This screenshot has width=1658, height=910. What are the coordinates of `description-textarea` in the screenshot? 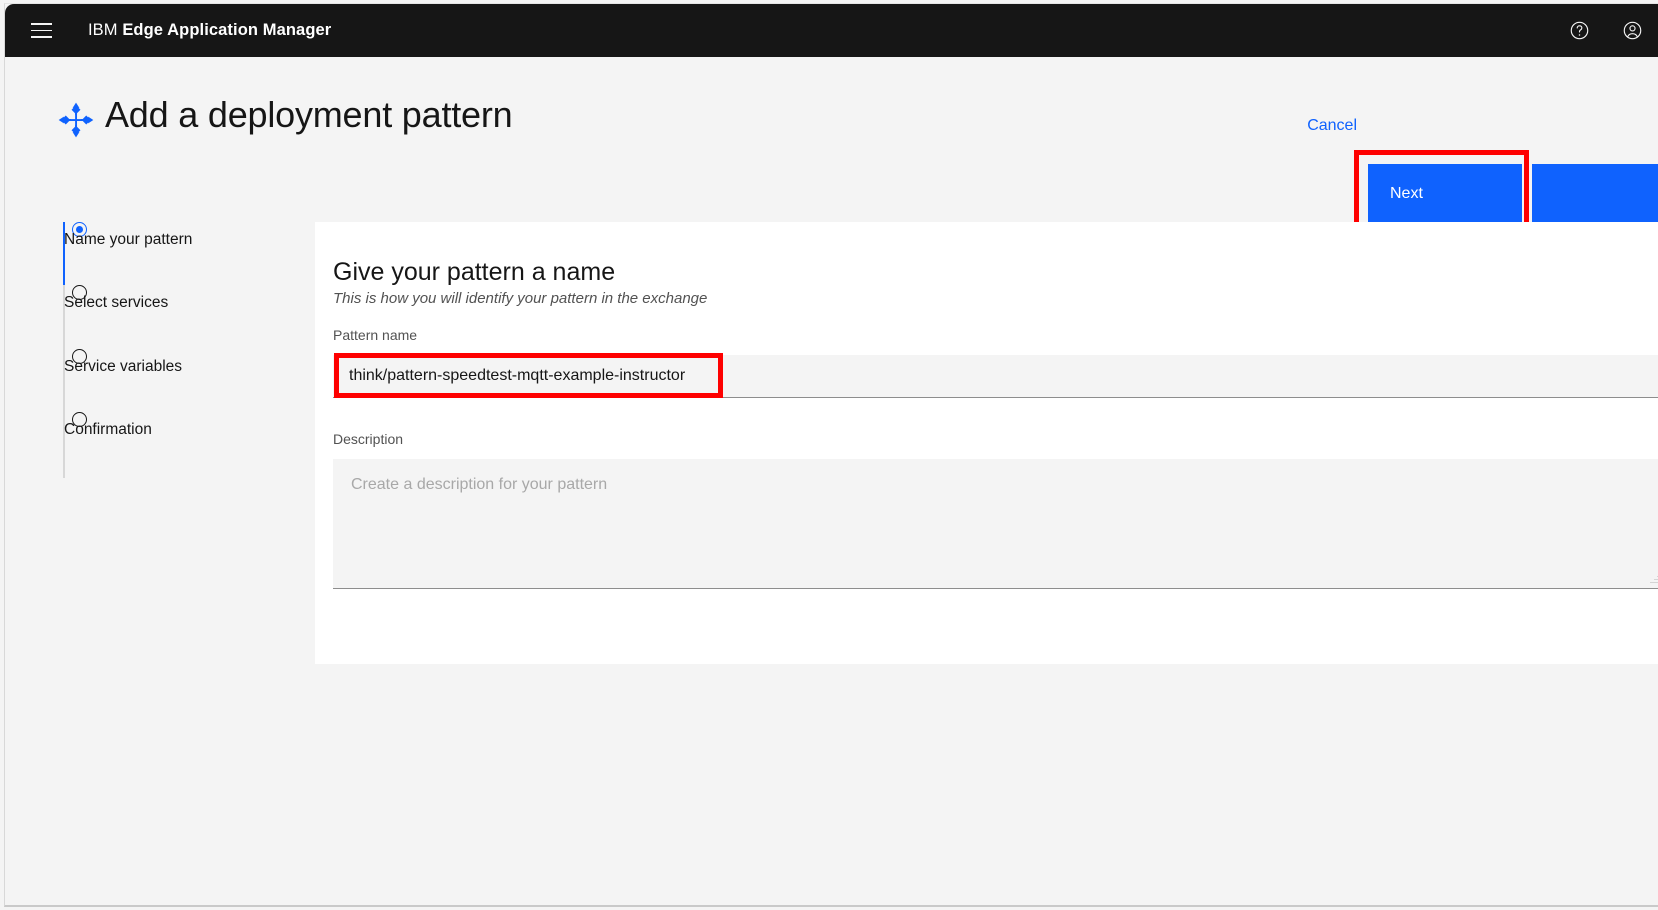 It's located at (995, 524).